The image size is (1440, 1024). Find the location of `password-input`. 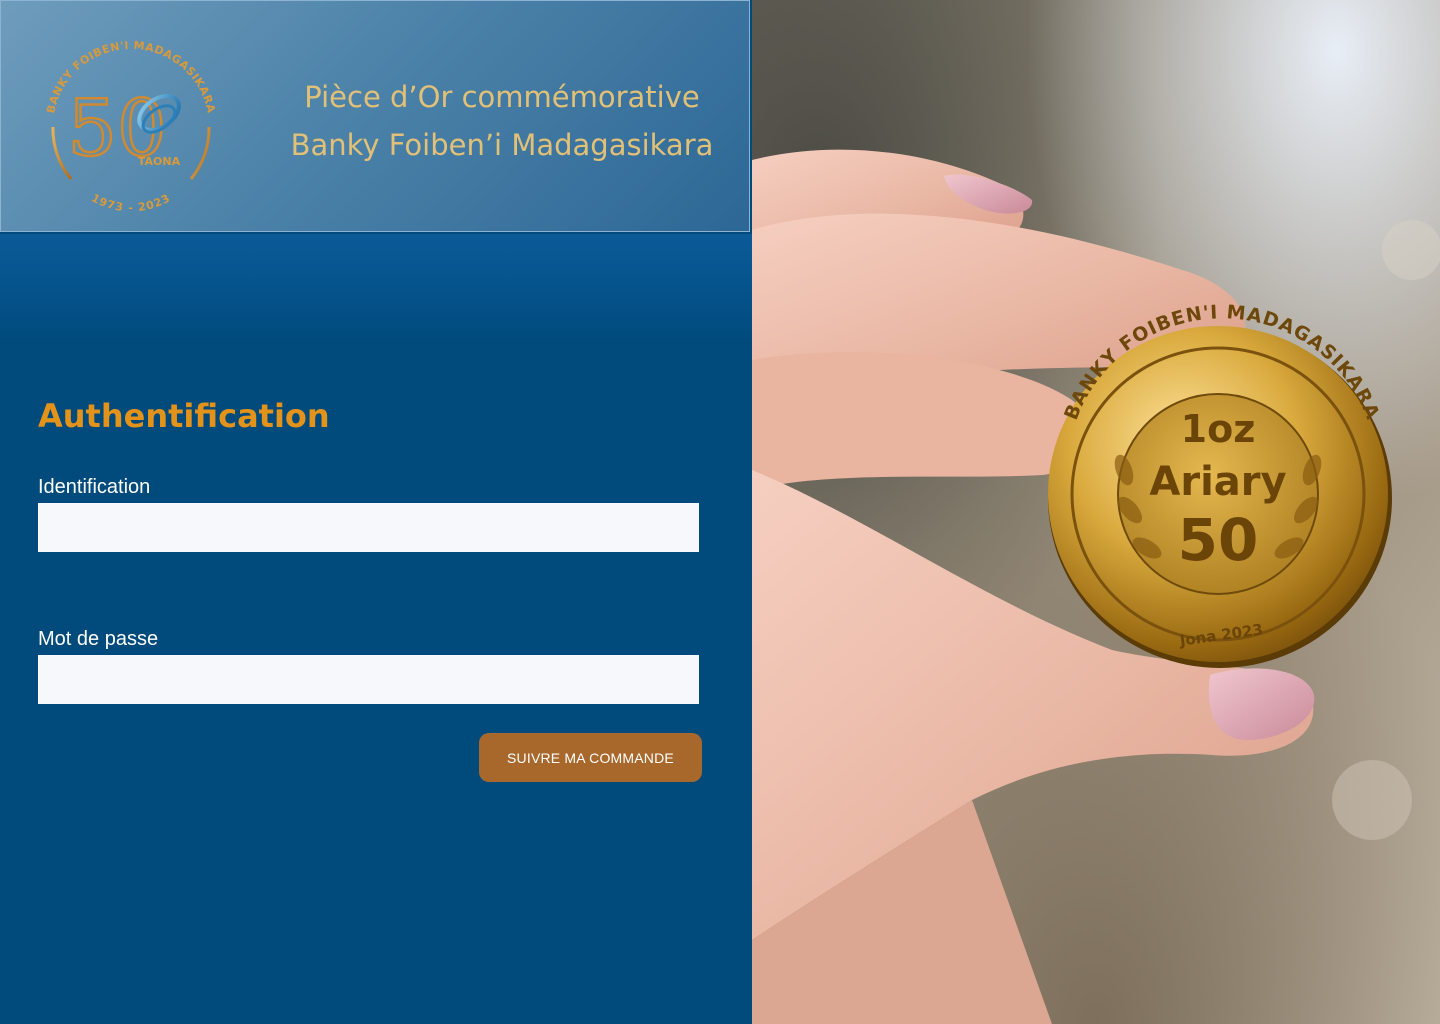

password-input is located at coordinates (368, 679).